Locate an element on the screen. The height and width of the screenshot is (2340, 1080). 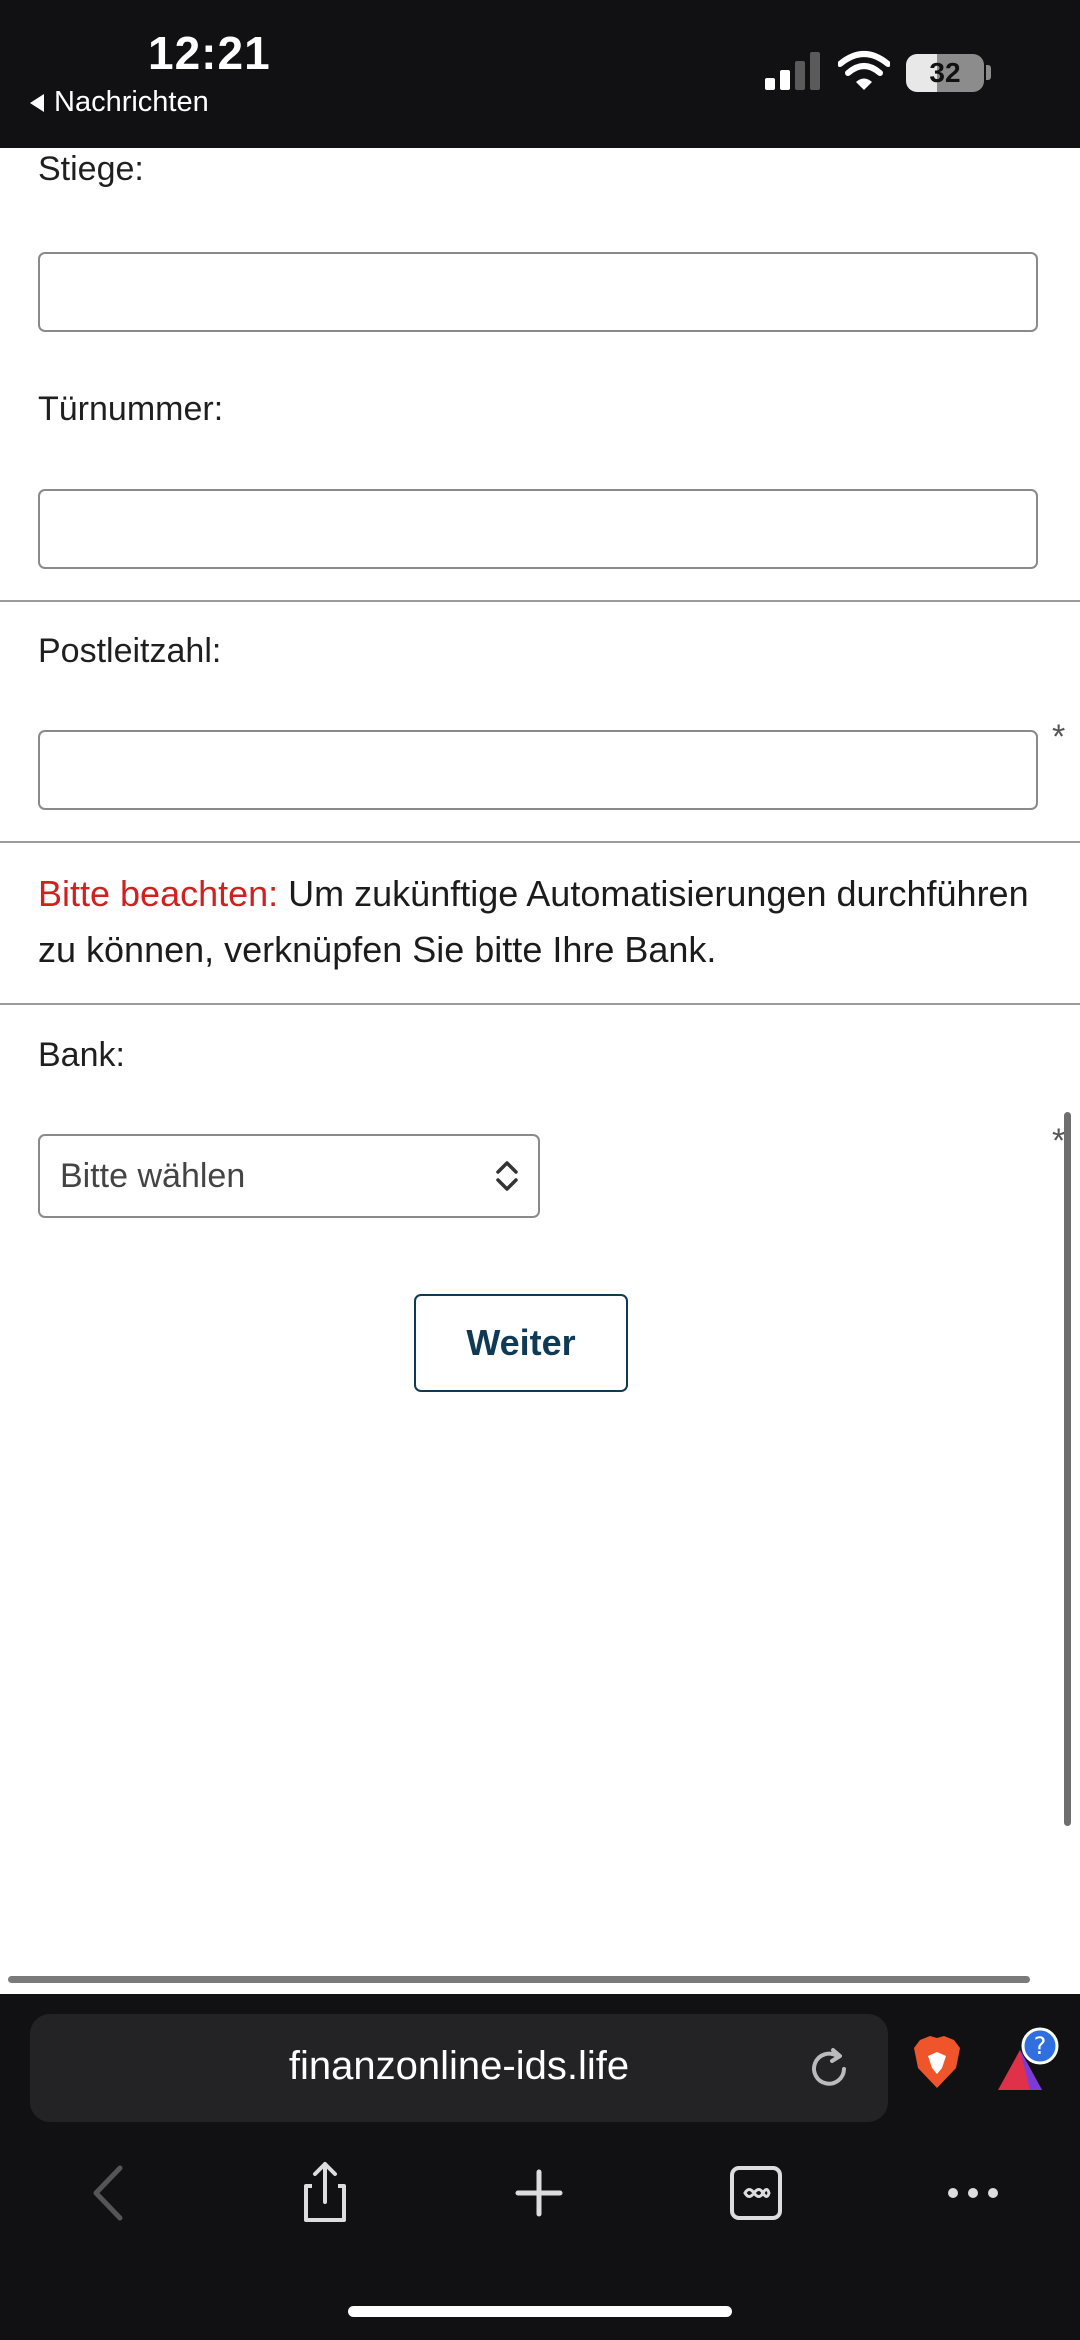
stiege-input is located at coordinates (538, 292).